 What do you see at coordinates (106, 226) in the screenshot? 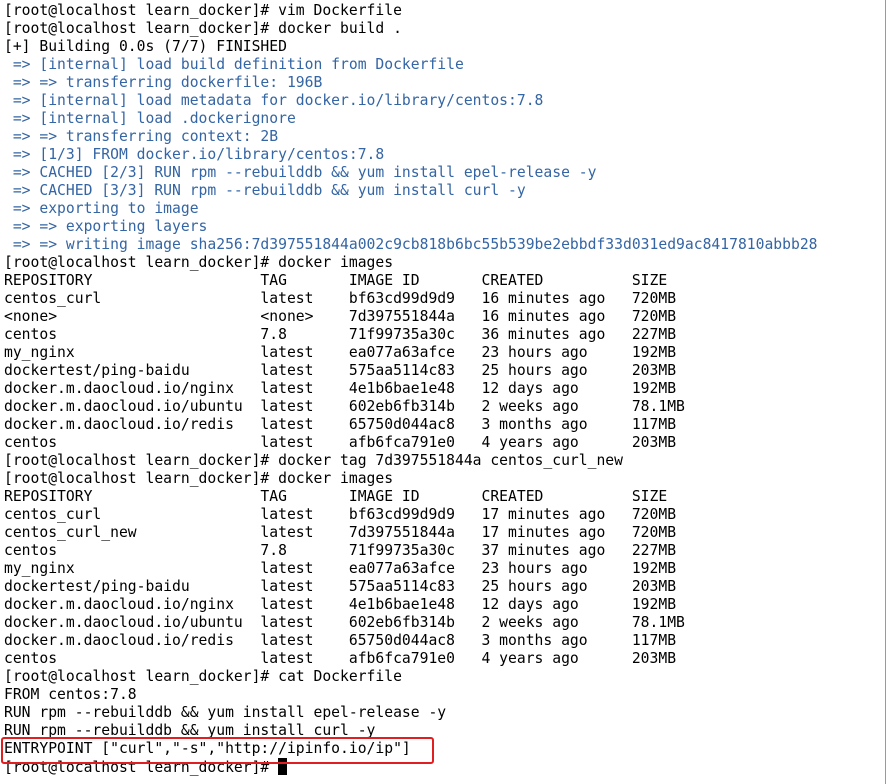
I see `terminal-line: => => exporting layers` at bounding box center [106, 226].